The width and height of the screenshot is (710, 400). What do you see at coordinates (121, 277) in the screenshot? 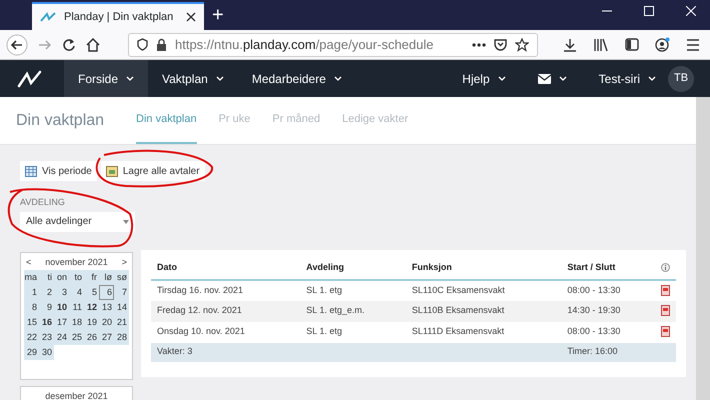
I see `weekday-label: sø` at bounding box center [121, 277].